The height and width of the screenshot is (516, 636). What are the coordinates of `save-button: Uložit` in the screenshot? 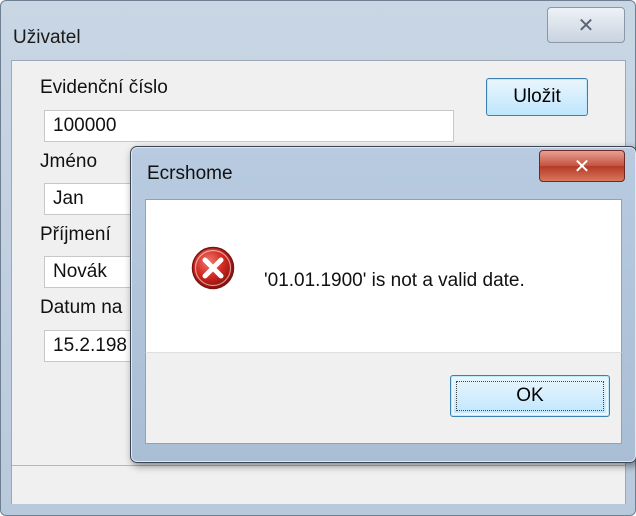 It's located at (537, 97).